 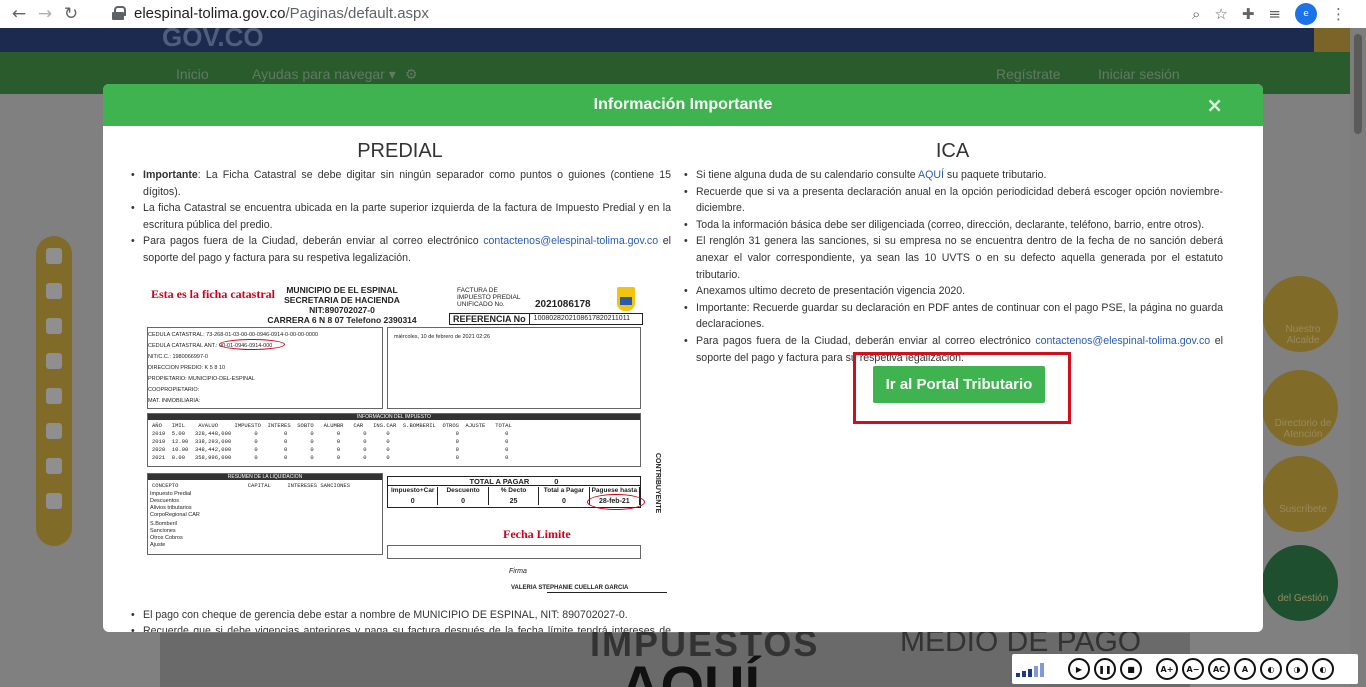 I want to click on settings-icon, so click(x=54, y=396).